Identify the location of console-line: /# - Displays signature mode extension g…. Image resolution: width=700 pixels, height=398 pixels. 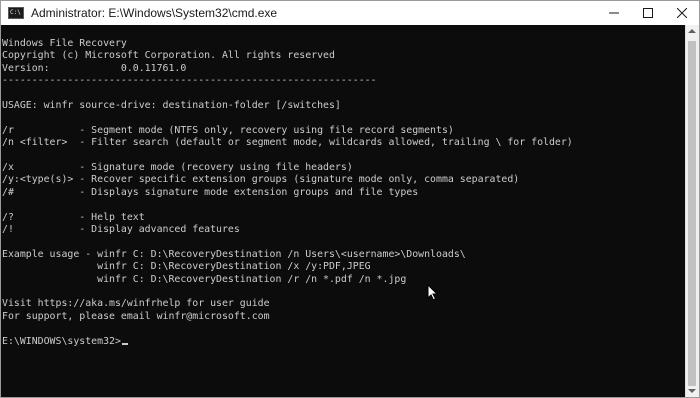
(210, 192).